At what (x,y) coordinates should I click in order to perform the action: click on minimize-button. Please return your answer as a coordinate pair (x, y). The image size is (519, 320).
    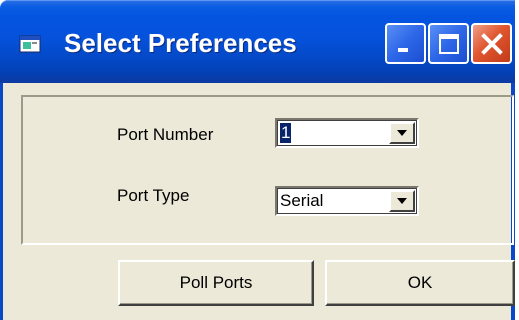
    Looking at the image, I should click on (405, 43).